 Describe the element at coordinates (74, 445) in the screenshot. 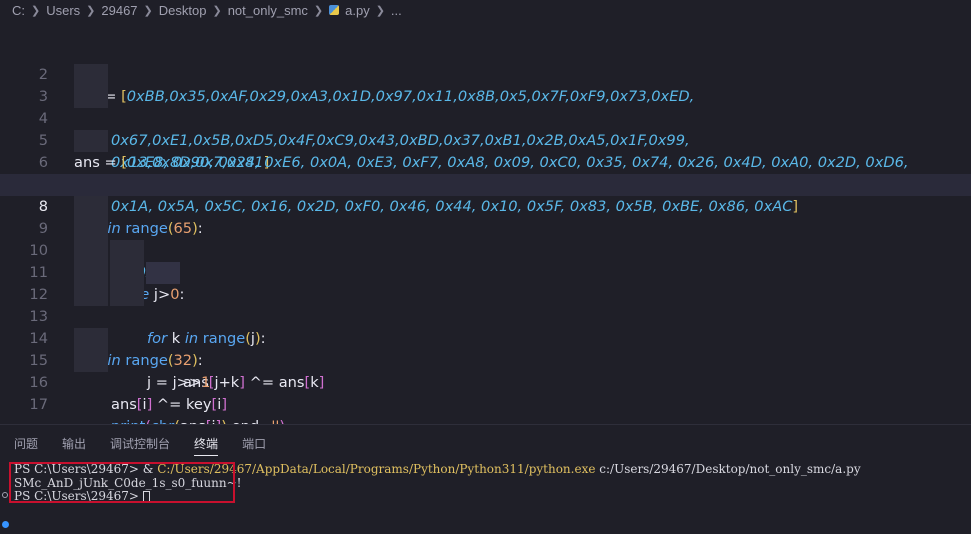

I see `tab-output: 输出` at that location.